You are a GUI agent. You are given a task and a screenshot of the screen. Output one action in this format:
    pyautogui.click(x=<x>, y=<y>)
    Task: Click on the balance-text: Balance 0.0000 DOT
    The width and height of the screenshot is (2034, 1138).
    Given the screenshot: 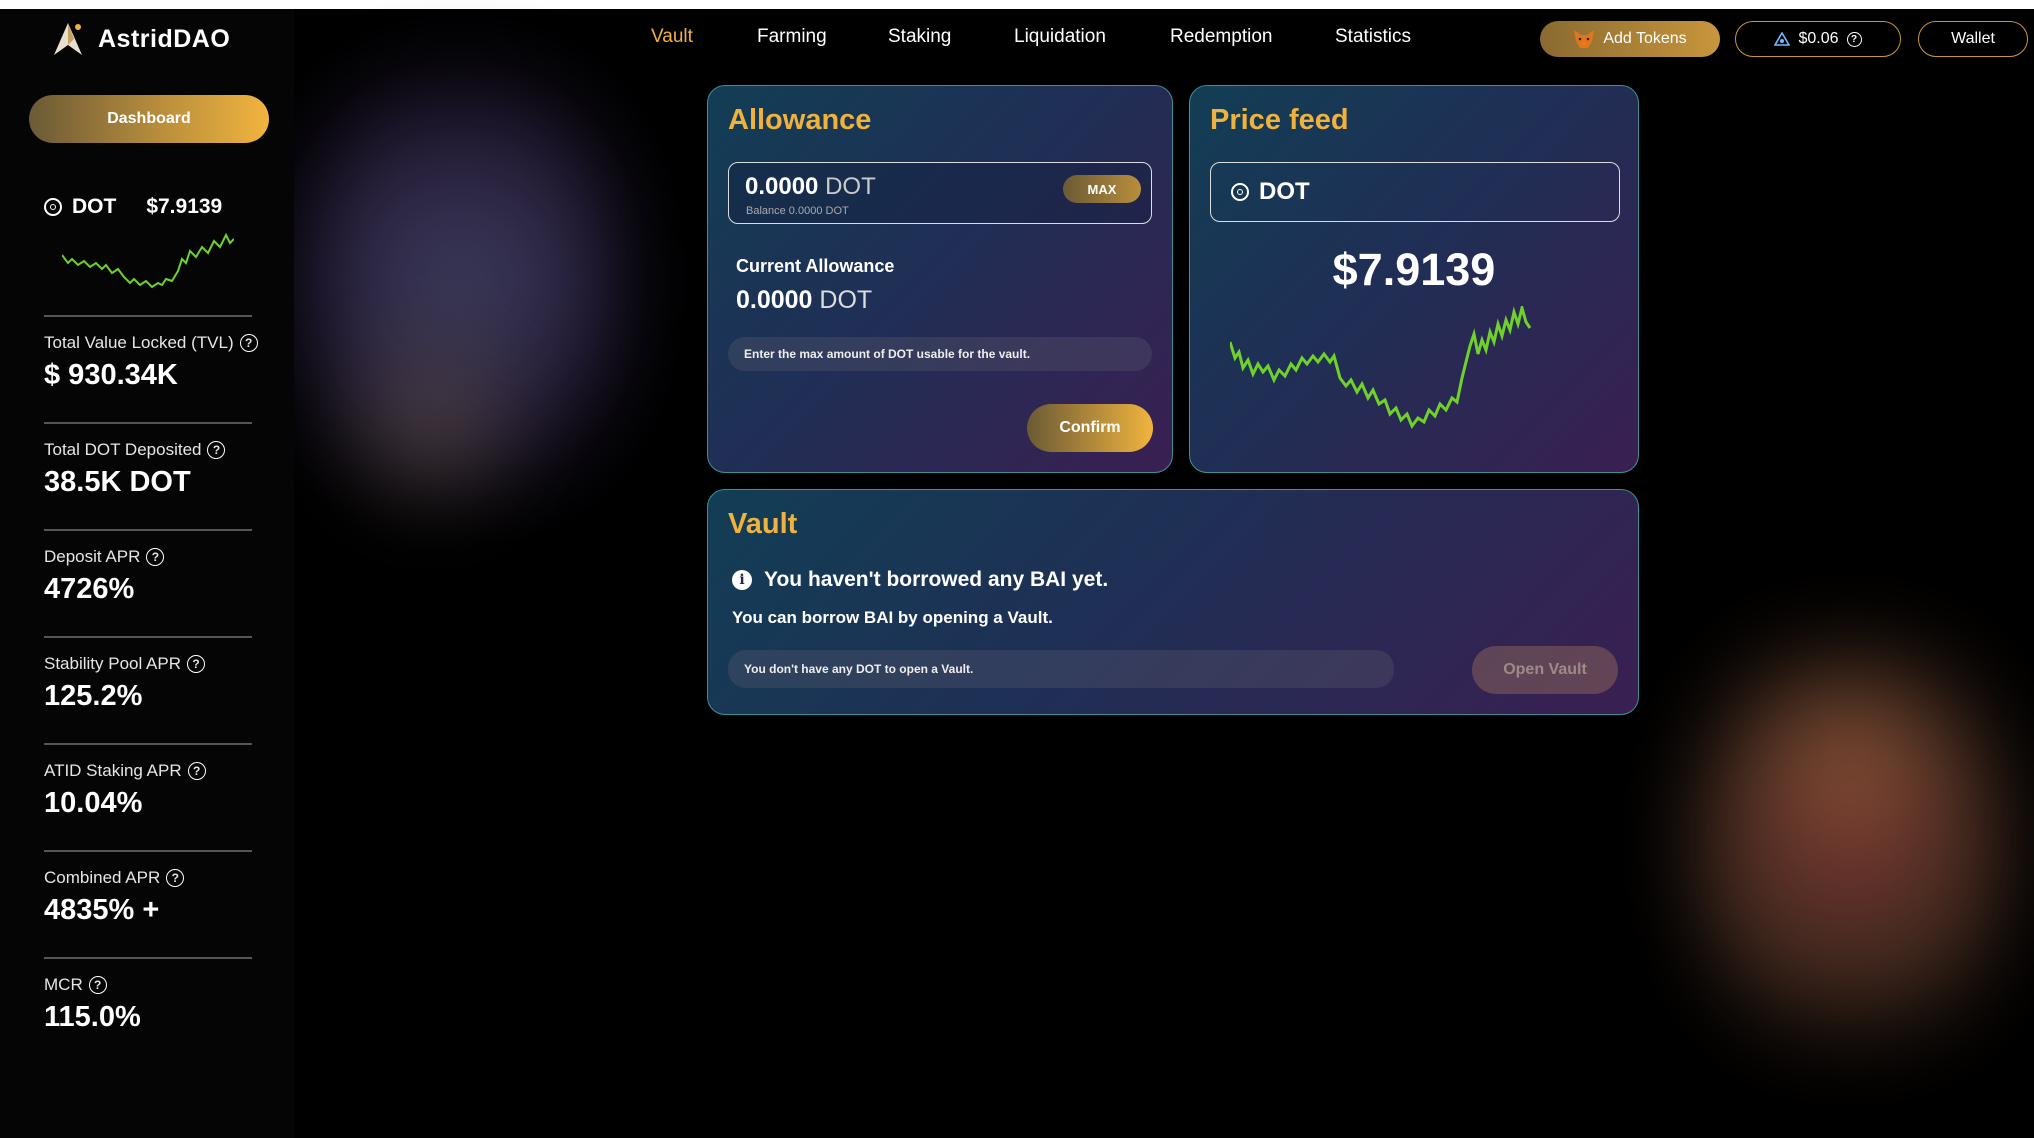 What is the action you would take?
    pyautogui.click(x=797, y=211)
    